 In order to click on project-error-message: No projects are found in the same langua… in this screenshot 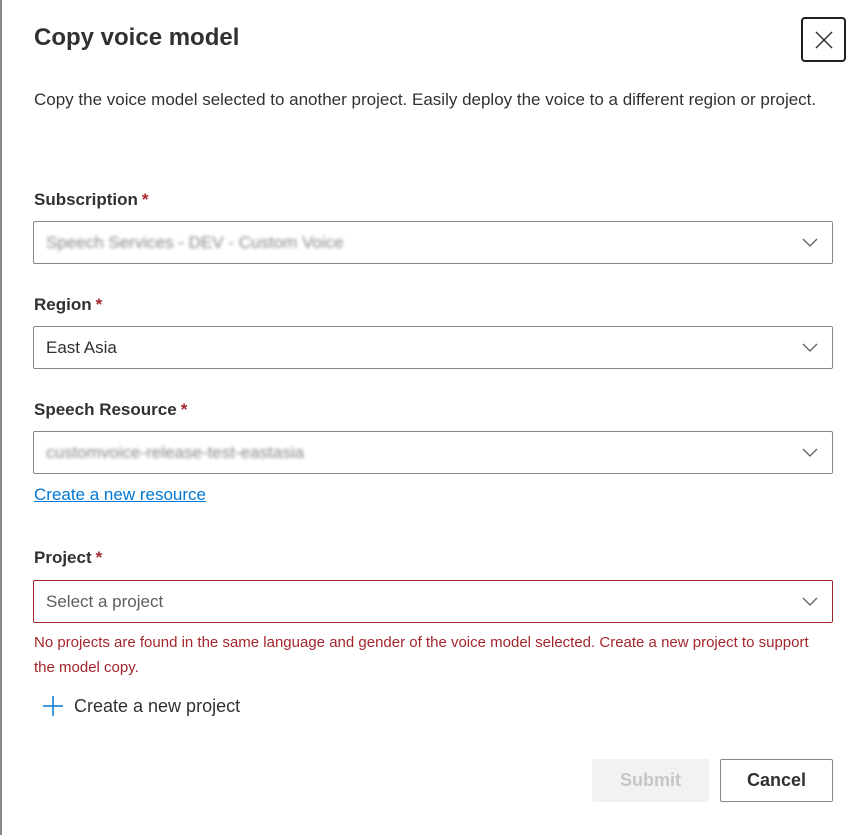, I will do `click(421, 655)`.